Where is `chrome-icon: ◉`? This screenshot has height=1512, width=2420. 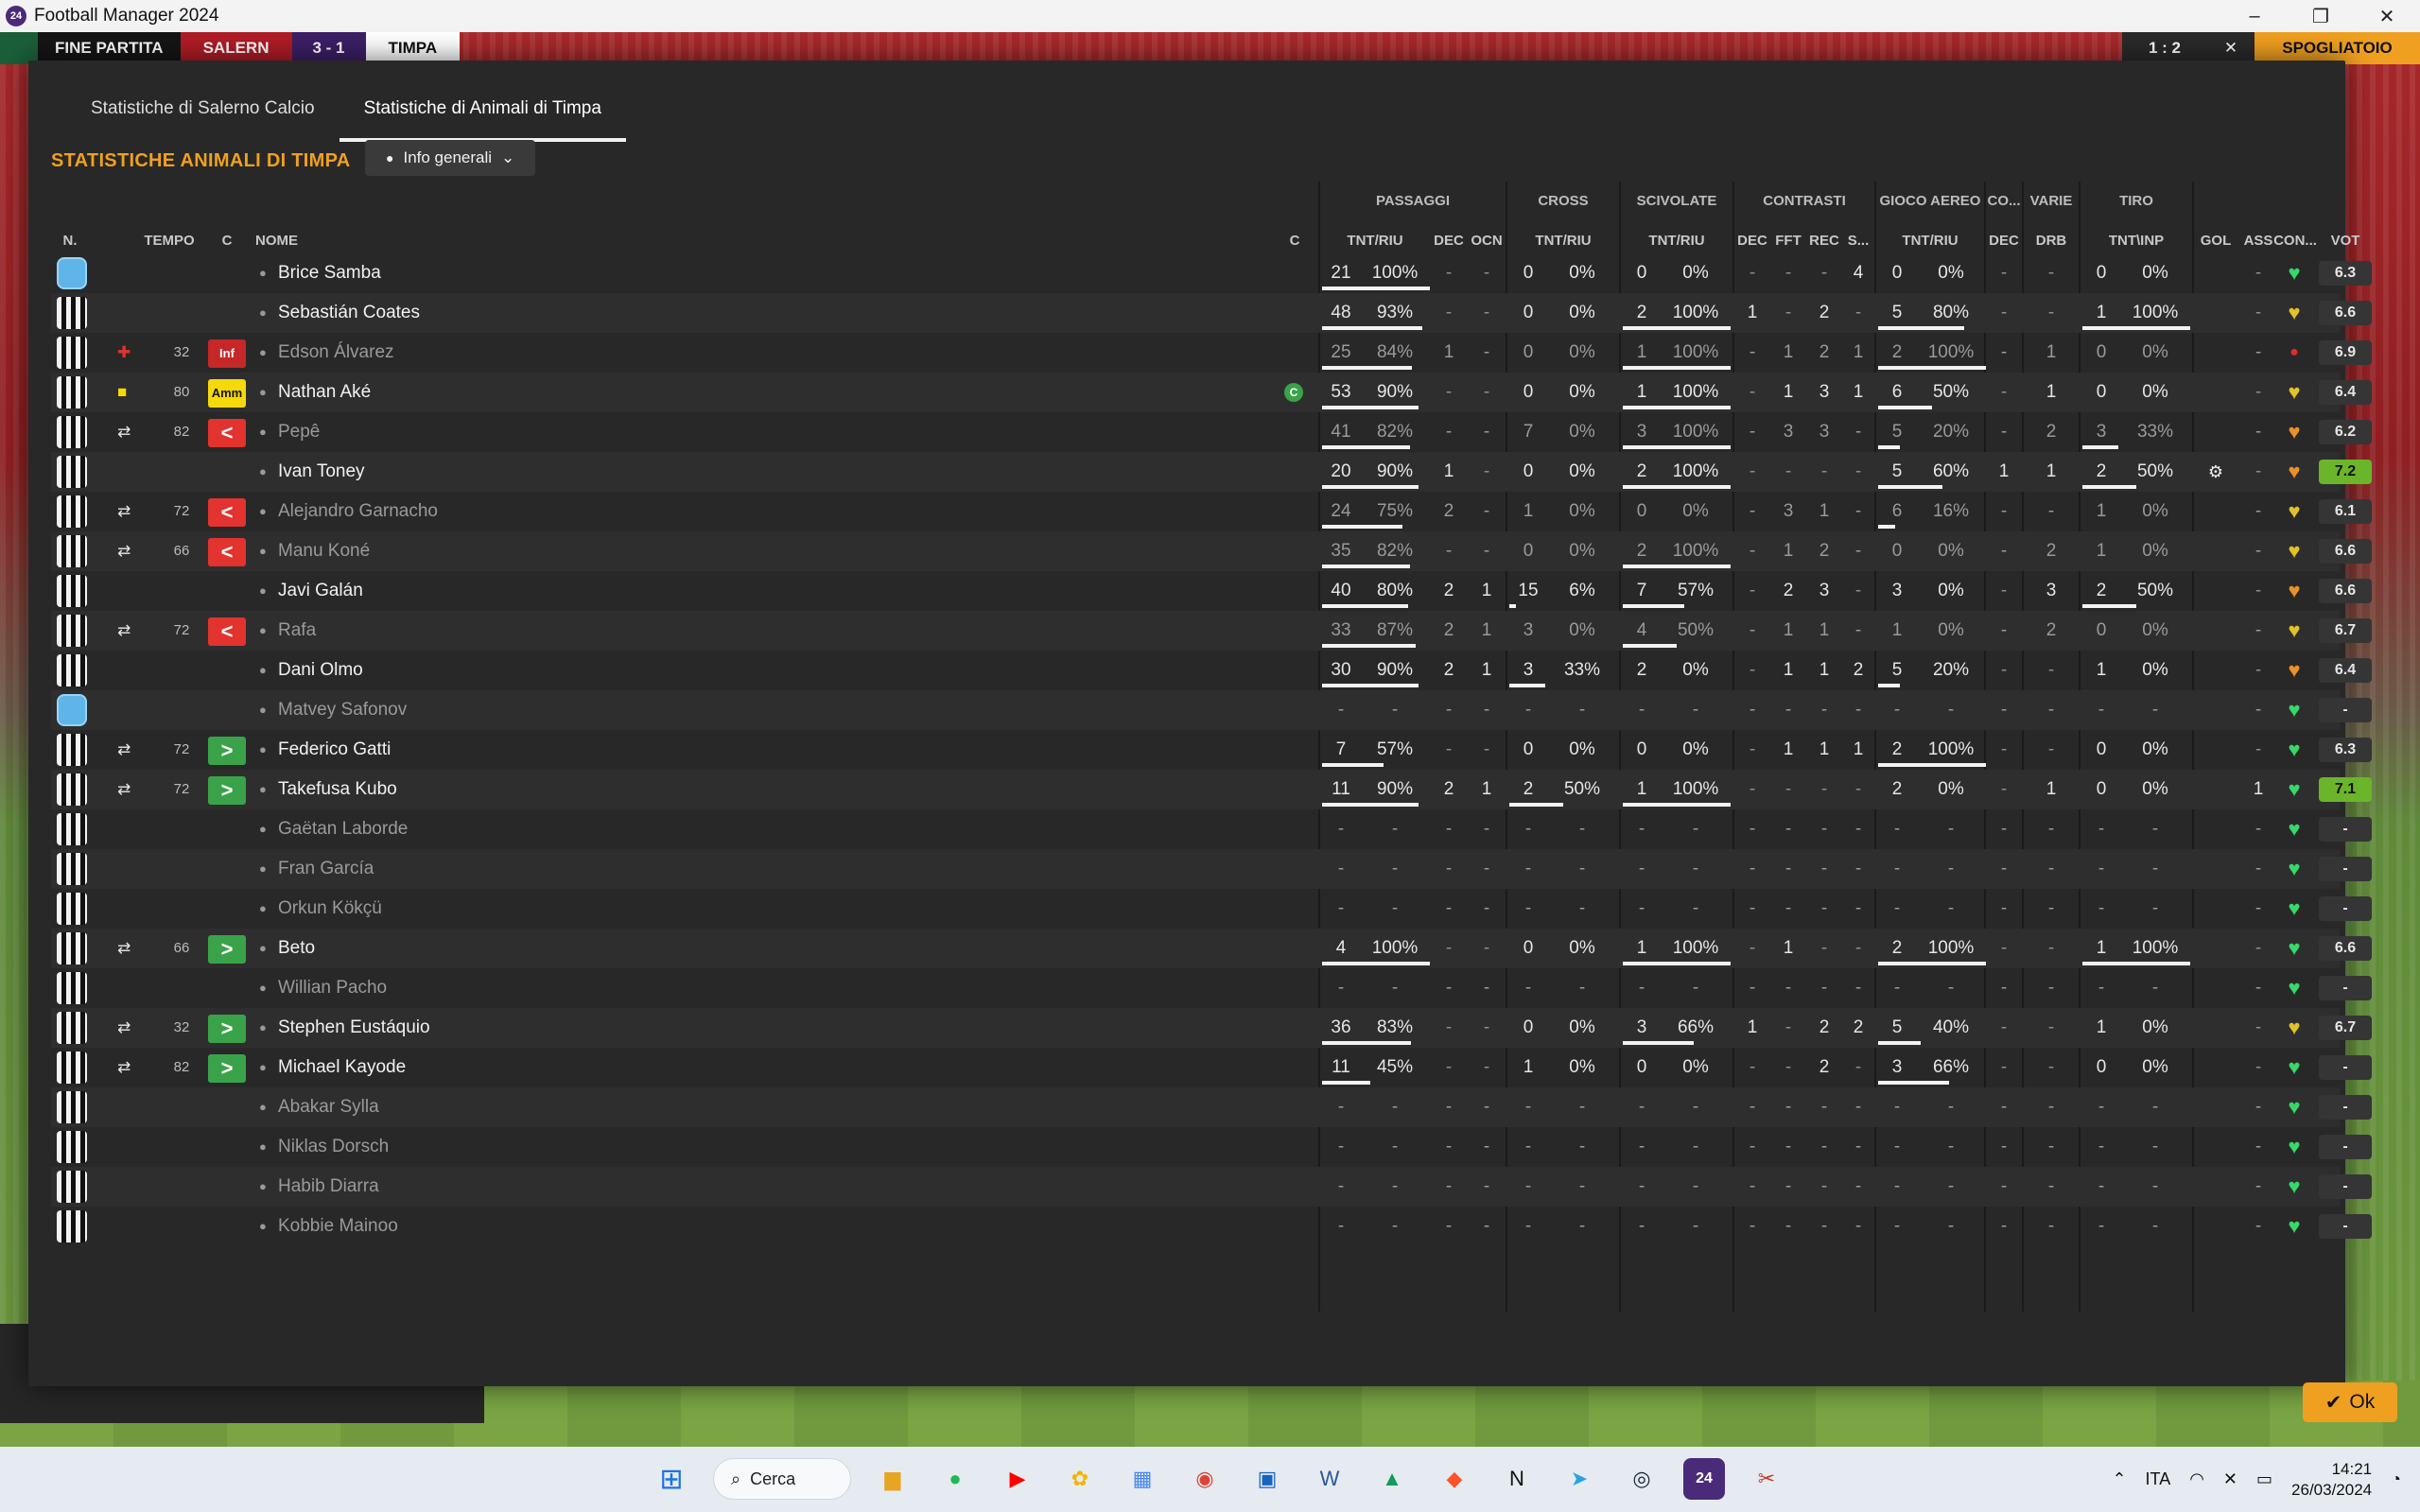
chrome-icon: ◉ is located at coordinates (1205, 1479).